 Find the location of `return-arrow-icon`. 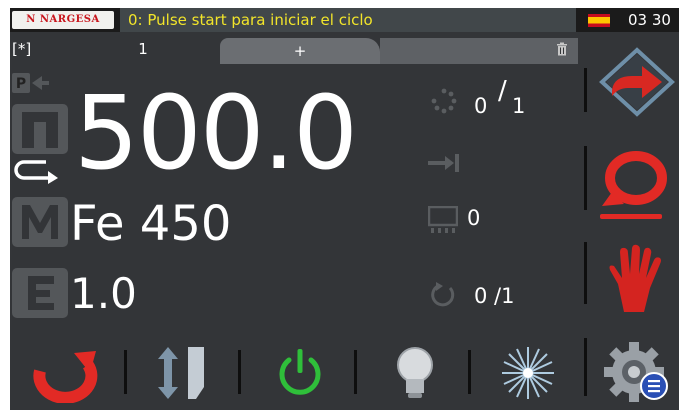

return-arrow-icon is located at coordinates (36, 172).